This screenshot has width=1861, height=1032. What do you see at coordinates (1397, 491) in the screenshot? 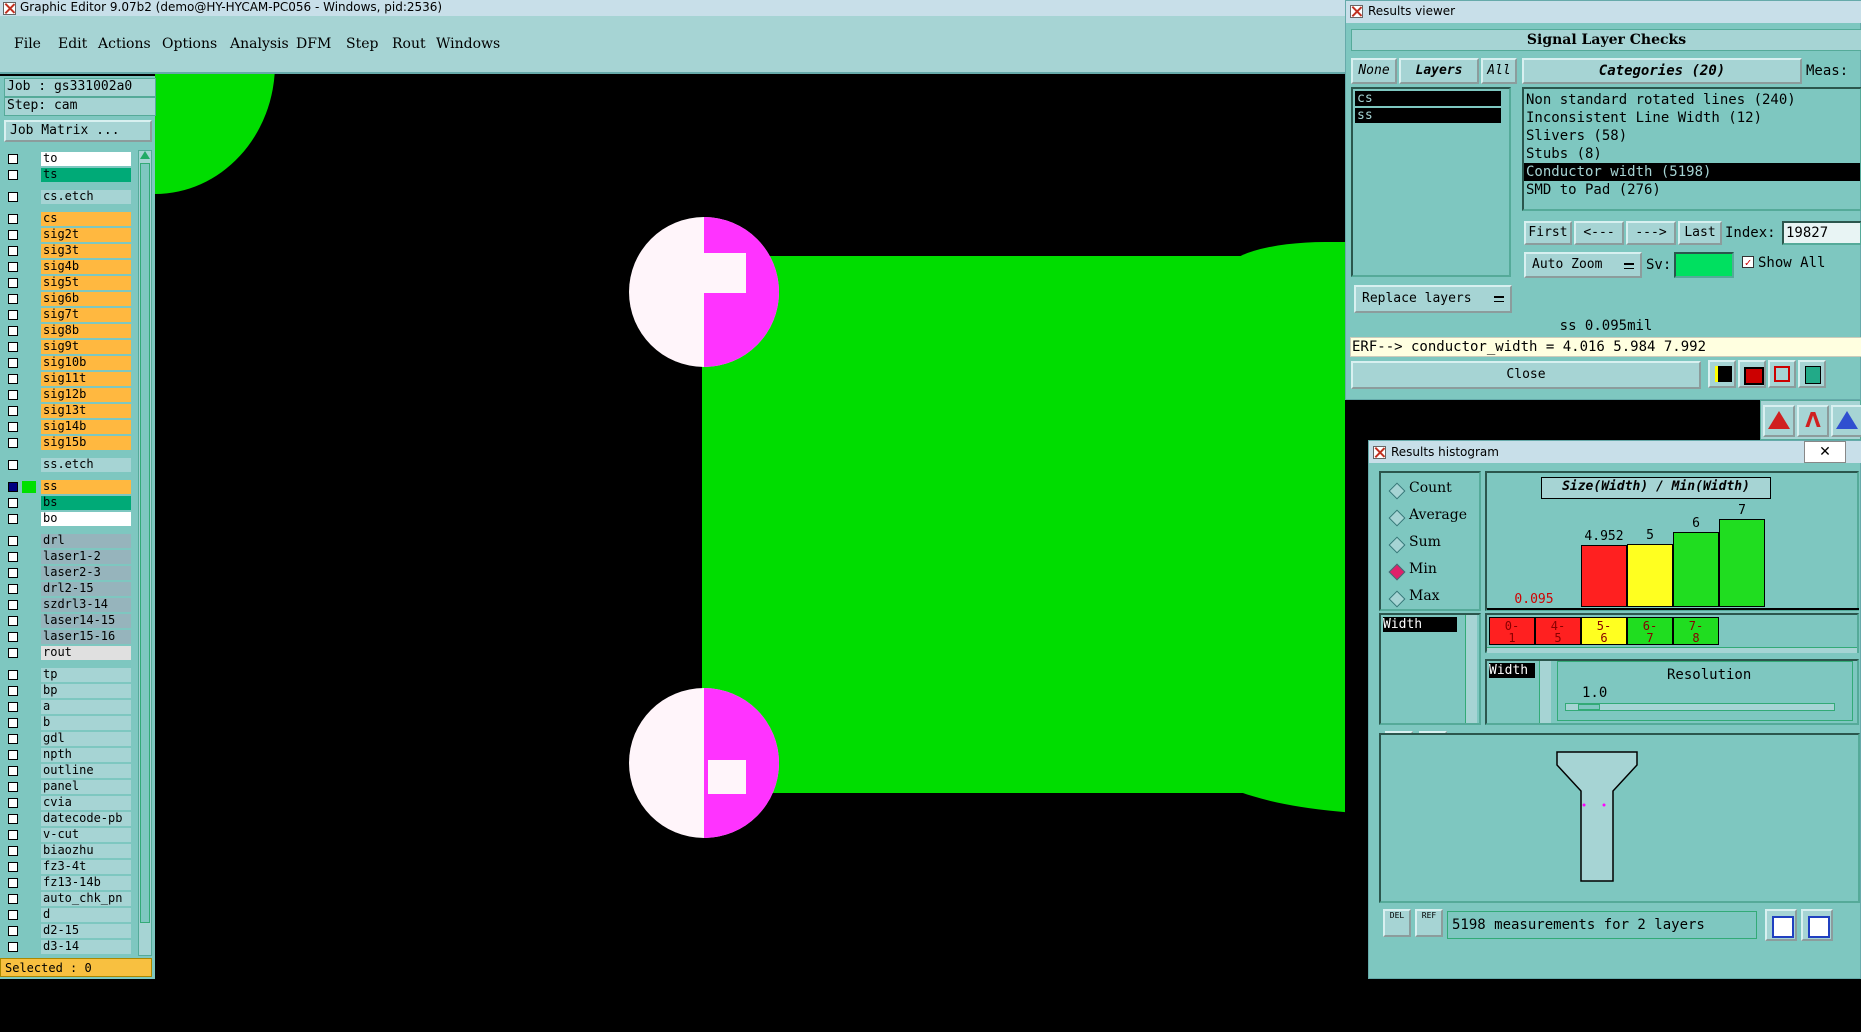
I see `mode-radio-count` at bounding box center [1397, 491].